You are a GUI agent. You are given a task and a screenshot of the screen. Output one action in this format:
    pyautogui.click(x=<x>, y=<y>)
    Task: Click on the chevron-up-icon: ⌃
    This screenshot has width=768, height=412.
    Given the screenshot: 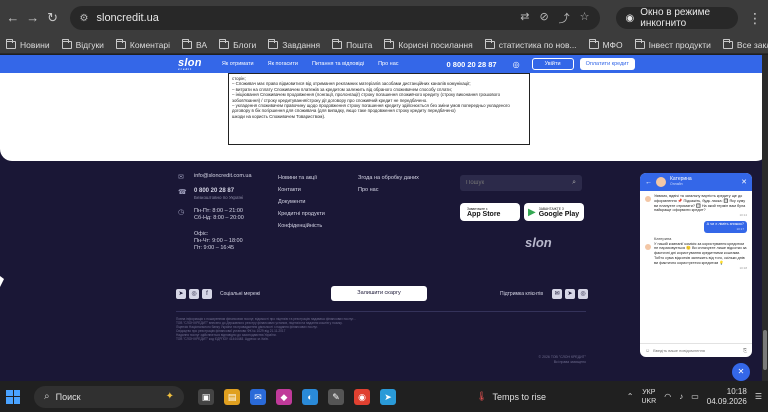 What is the action you would take?
    pyautogui.click(x=630, y=396)
    